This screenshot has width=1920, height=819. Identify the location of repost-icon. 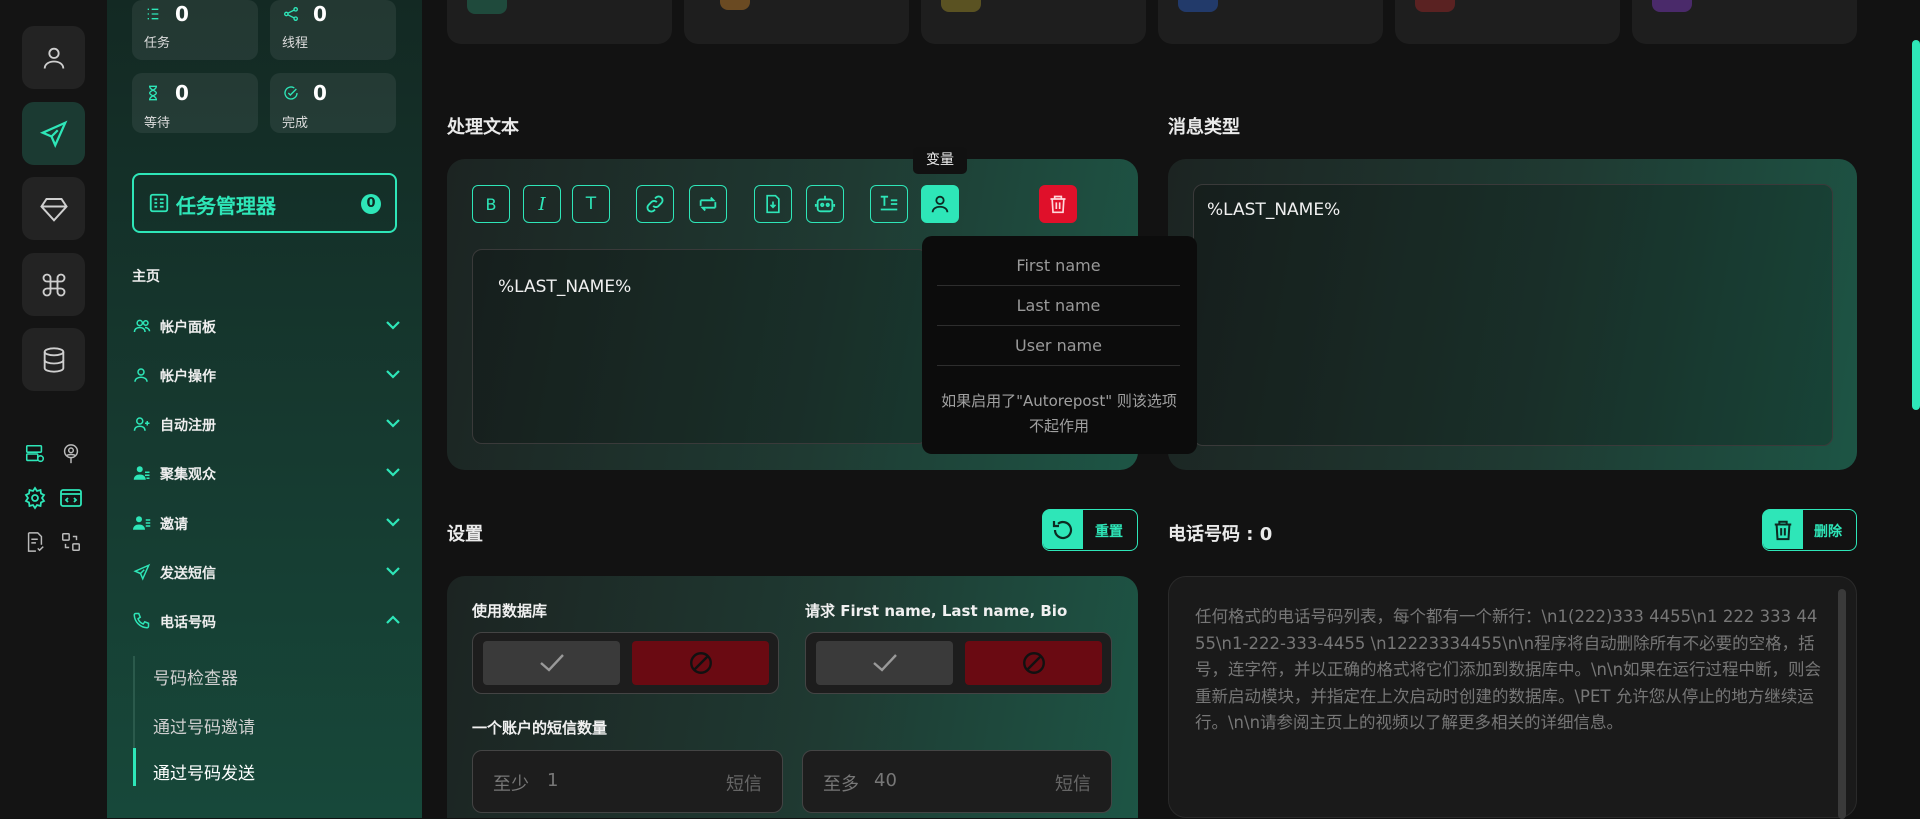
(708, 204).